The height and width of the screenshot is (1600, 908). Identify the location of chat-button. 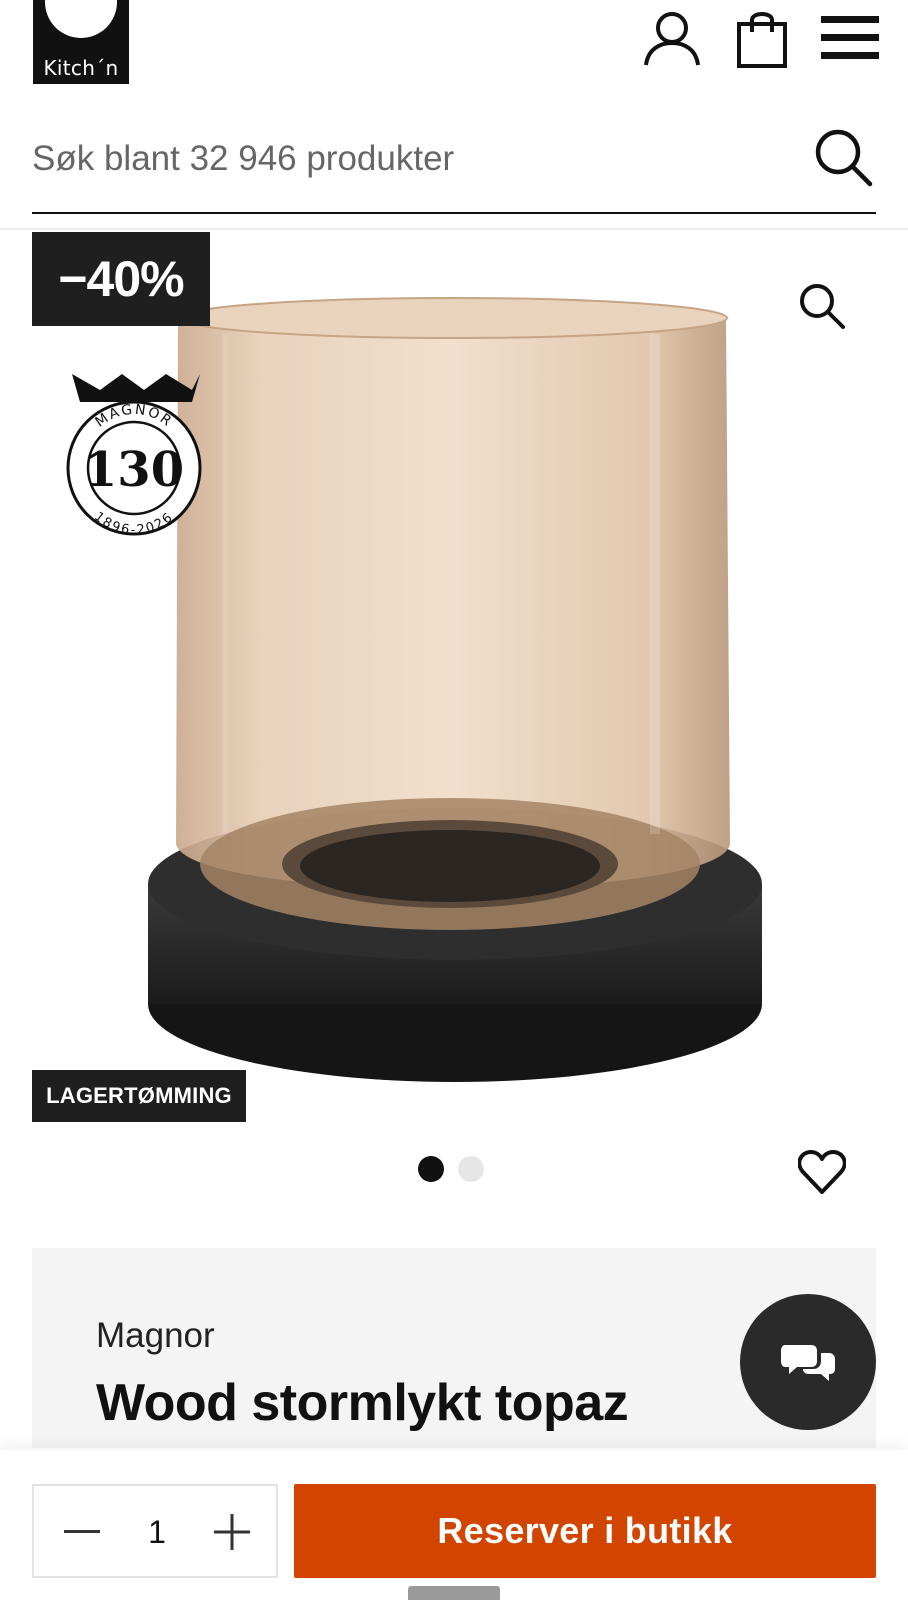
(808, 1362).